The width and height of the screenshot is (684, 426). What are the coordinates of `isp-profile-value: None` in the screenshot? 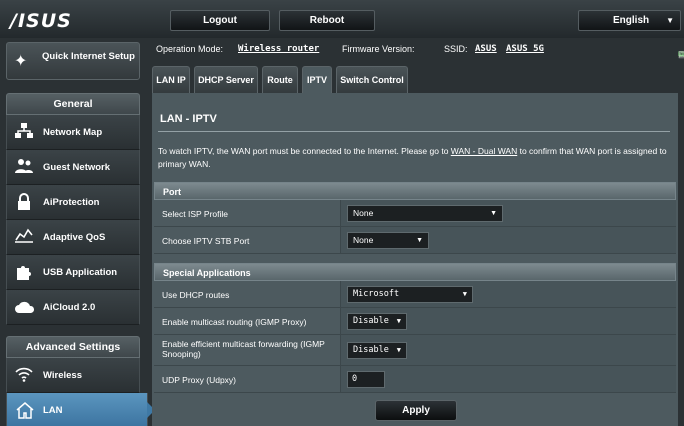 It's located at (363, 213).